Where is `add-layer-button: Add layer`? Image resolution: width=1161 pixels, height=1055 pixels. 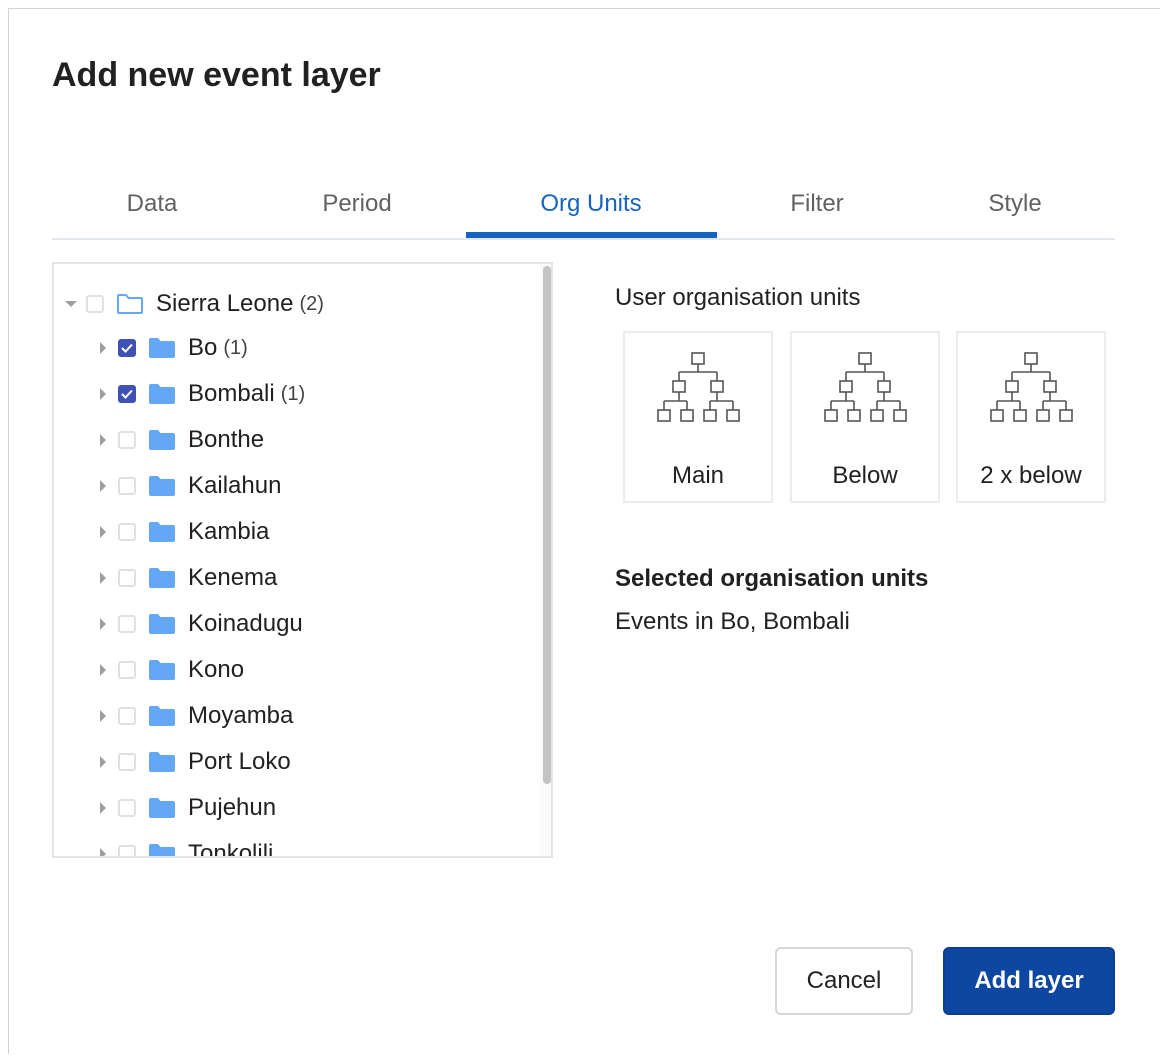 add-layer-button: Add layer is located at coordinates (1029, 981).